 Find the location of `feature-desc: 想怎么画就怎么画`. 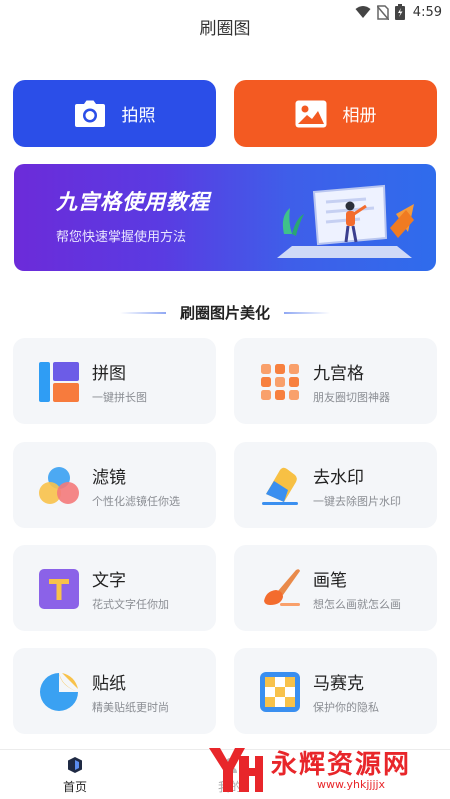

feature-desc: 想怎么画就怎么画 is located at coordinates (357, 604).